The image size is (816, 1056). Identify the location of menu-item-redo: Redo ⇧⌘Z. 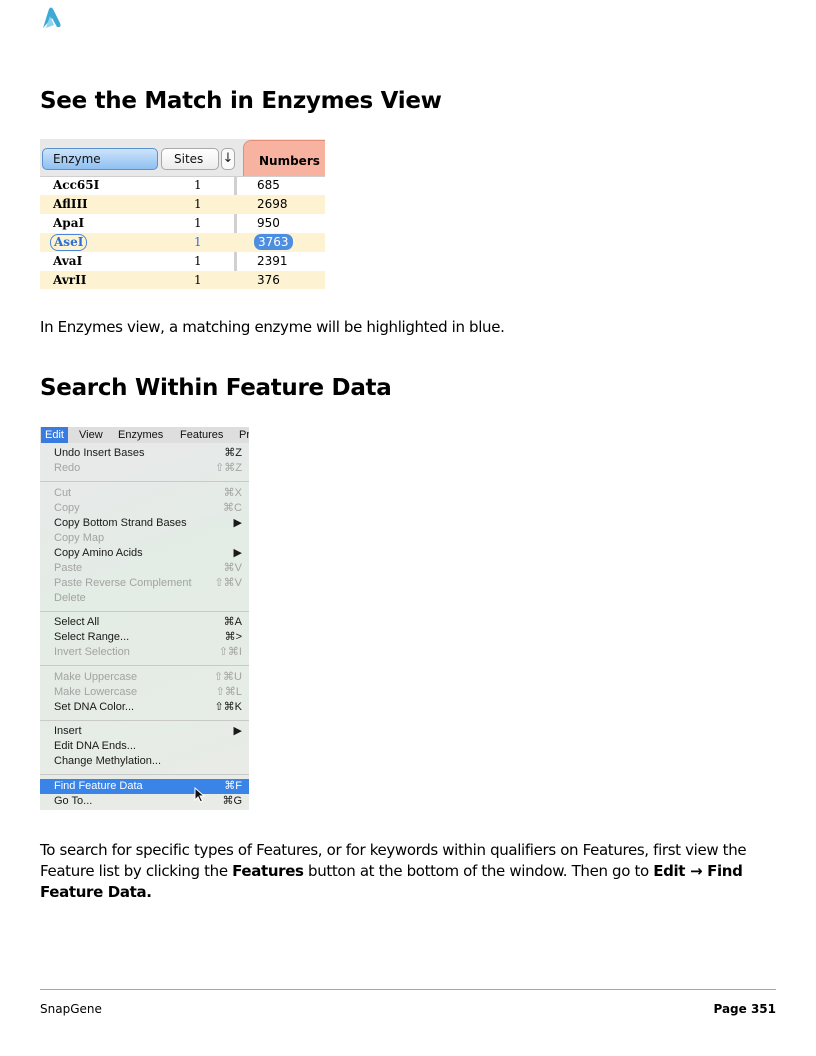
(148, 468).